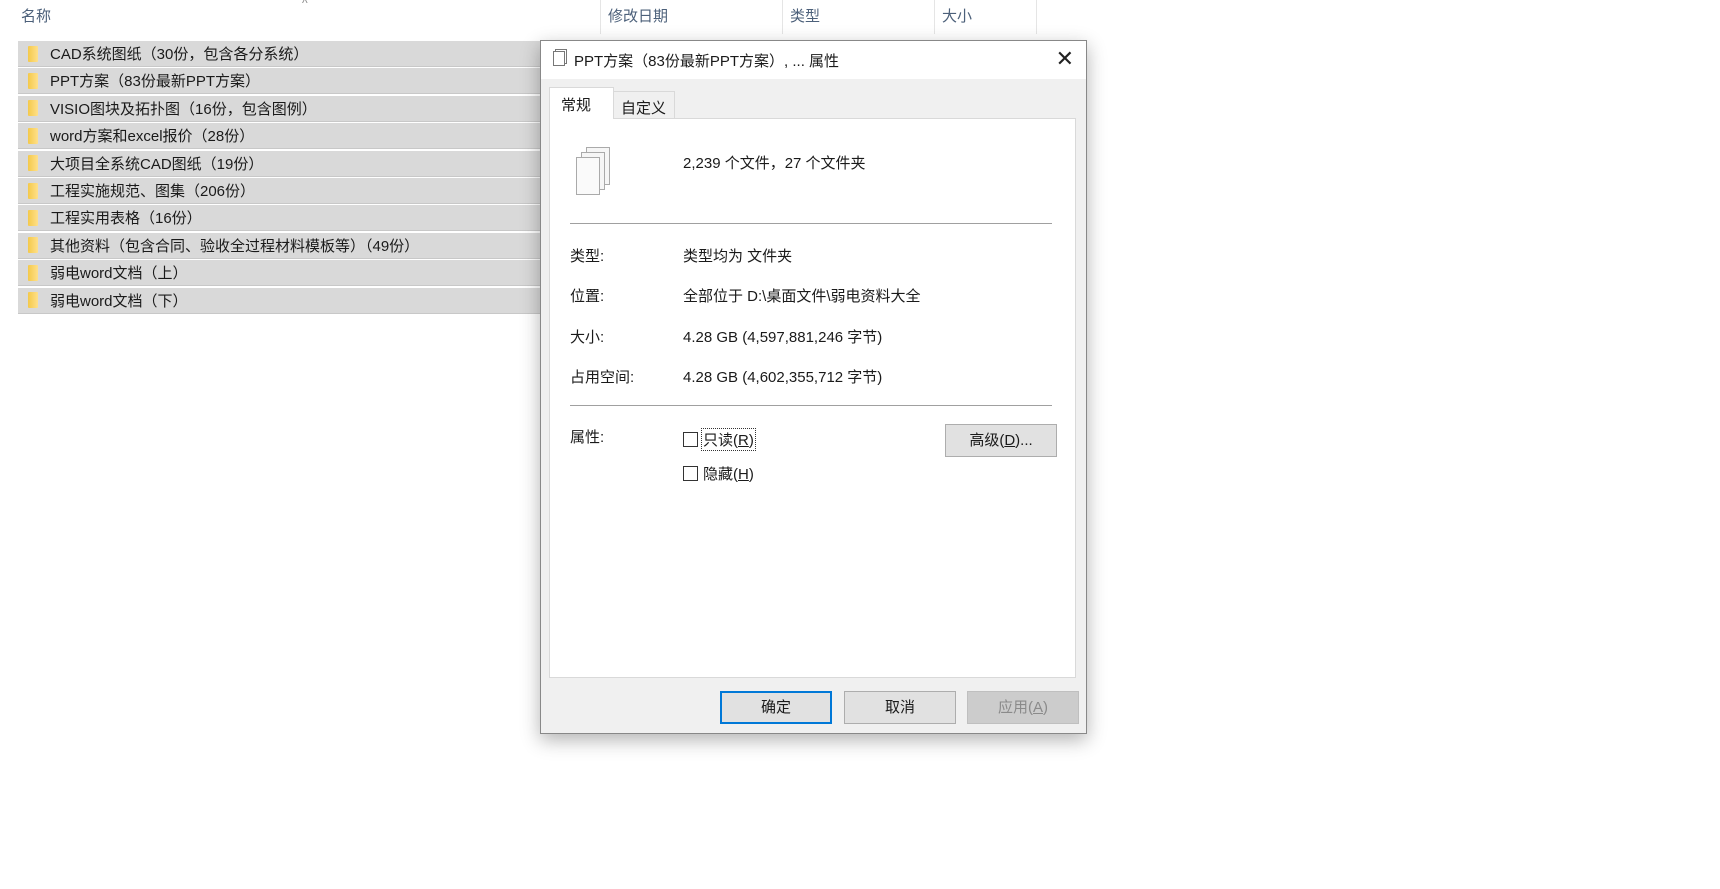 The height and width of the screenshot is (889, 1720). Describe the element at coordinates (152, 137) in the screenshot. I see `folder-name: word方案和excel报价（28份）` at that location.